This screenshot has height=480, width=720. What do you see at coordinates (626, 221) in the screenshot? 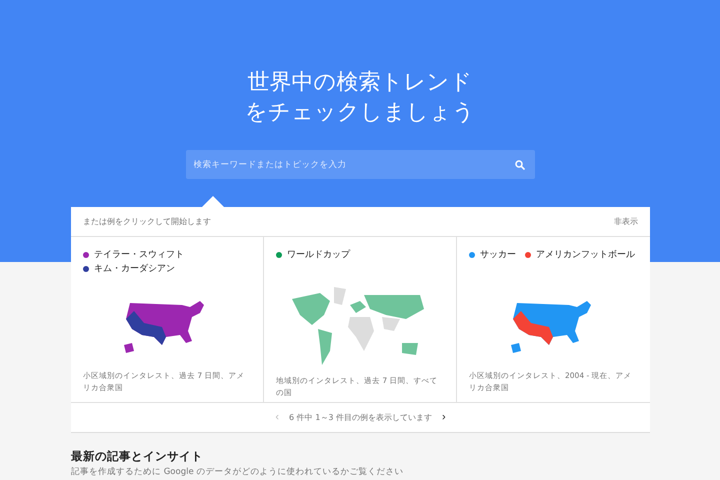
I see `hide-link: 非表示` at bounding box center [626, 221].